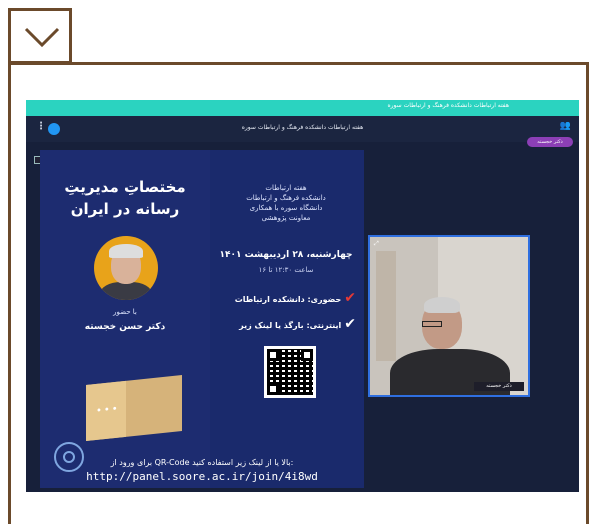 The width and height of the screenshot is (593, 524). Describe the element at coordinates (550, 142) in the screenshot. I see `presenter-pill: دکتر خجسته` at that location.